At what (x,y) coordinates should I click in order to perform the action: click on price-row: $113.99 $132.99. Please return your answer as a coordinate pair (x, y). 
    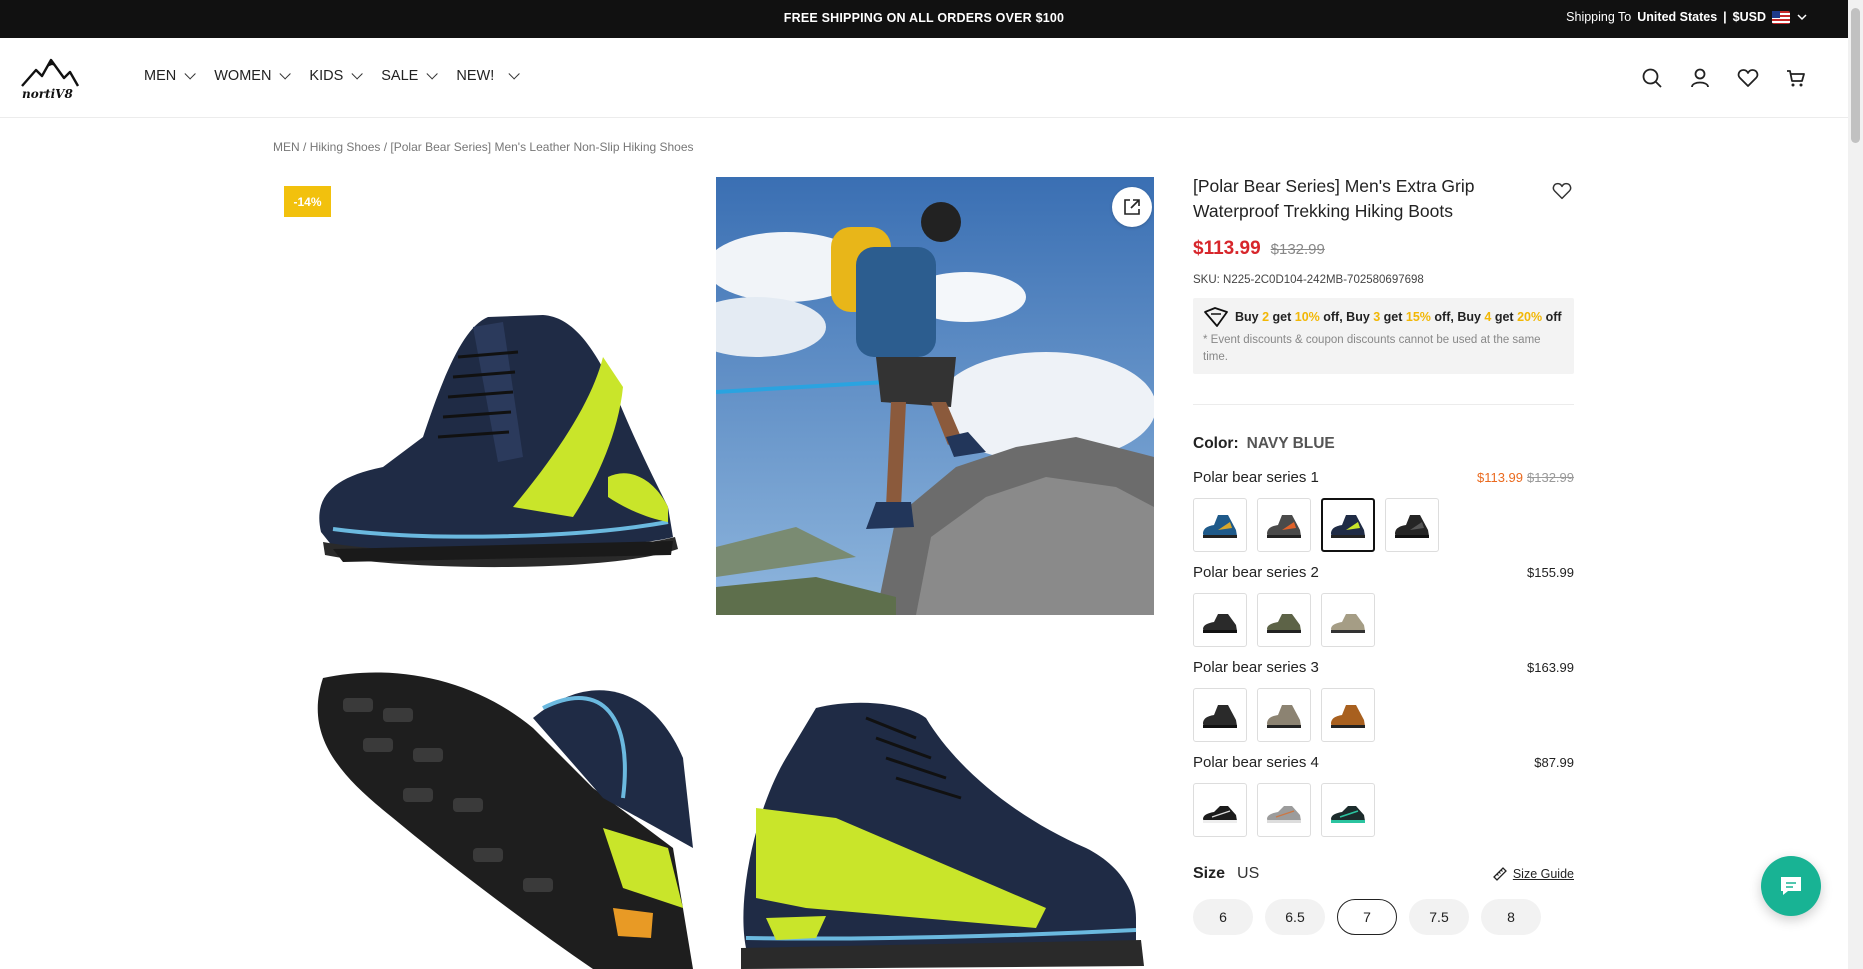
    Looking at the image, I should click on (1383, 249).